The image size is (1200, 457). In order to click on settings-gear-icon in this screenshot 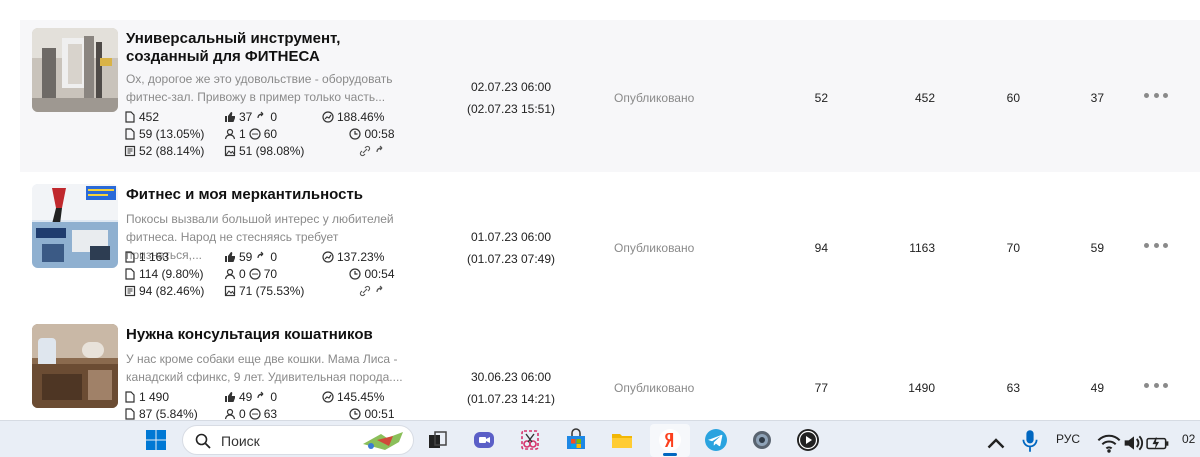, I will do `click(762, 440)`.